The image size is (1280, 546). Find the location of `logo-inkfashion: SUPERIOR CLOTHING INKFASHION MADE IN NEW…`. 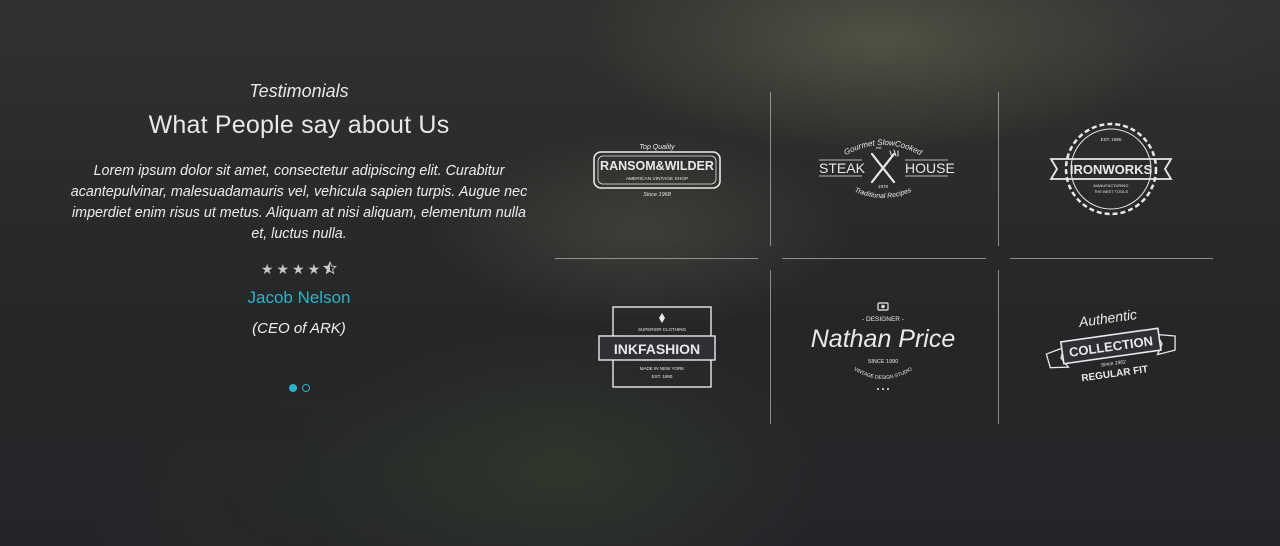

logo-inkfashion: SUPERIOR CLOTHING INKFASHION MADE IN NEW… is located at coordinates (657, 347).